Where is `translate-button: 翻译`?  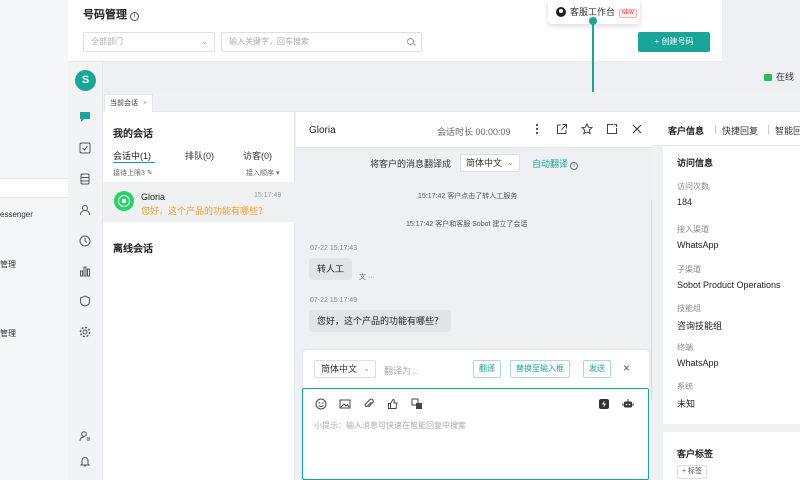
translate-button: 翻译 is located at coordinates (487, 369).